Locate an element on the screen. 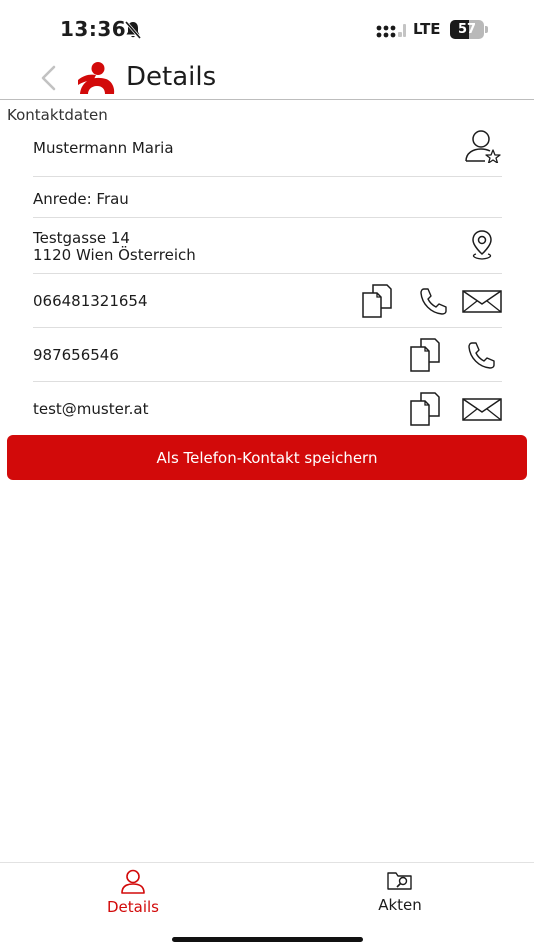 Image resolution: width=534 pixels, height=950 pixels. phone-row-2-actions is located at coordinates (446, 355).